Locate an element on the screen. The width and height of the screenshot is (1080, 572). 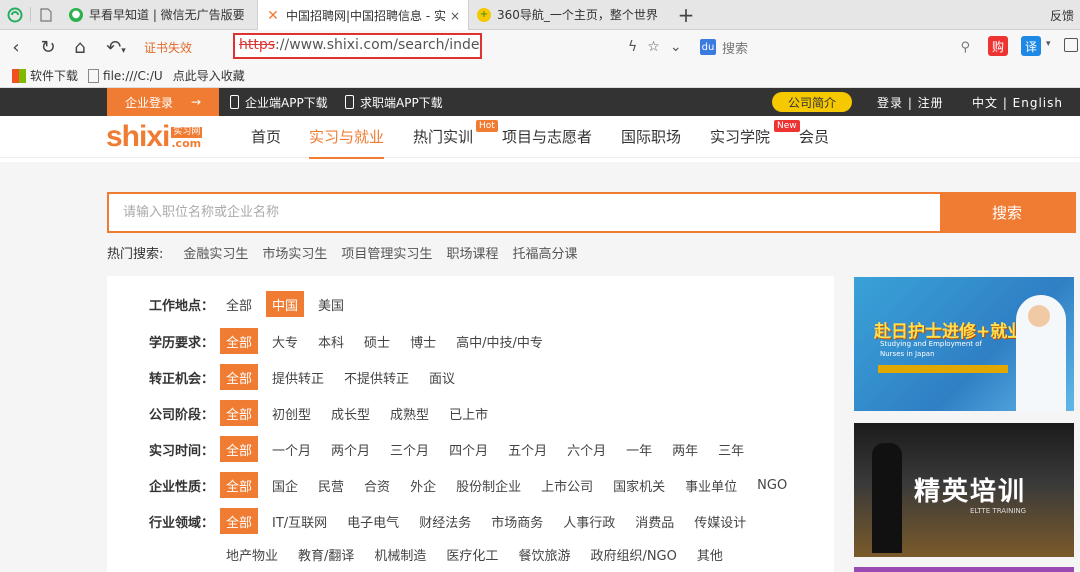
filter-option: 硕士 is located at coordinates (377, 341).